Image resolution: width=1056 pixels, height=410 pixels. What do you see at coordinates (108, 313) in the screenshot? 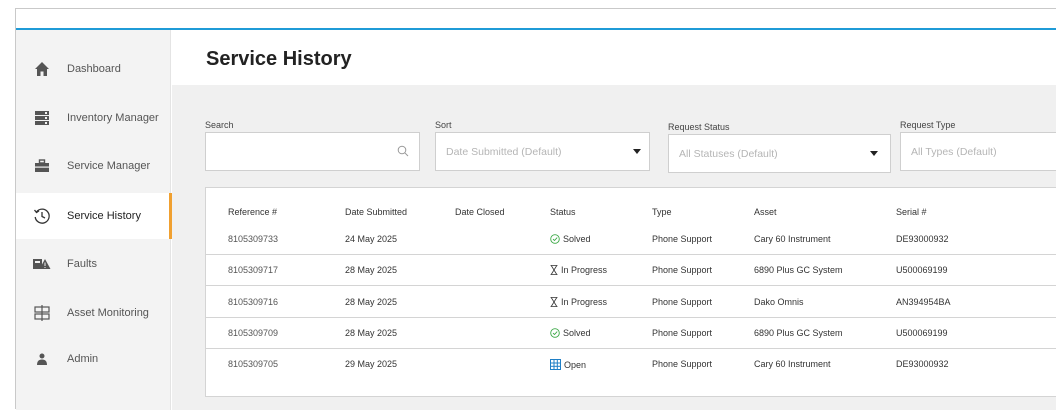
I see `sidebar-item-label: Asset Monitoring` at bounding box center [108, 313].